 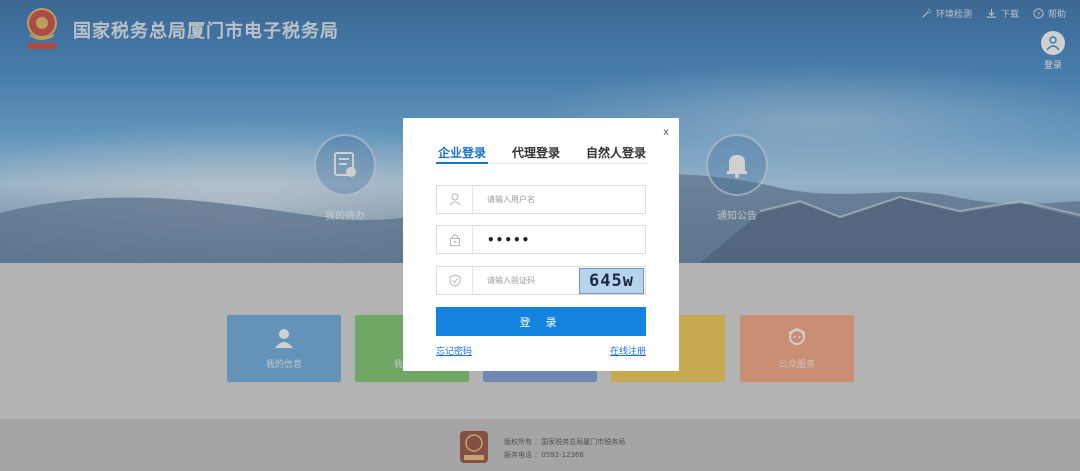 What do you see at coordinates (454, 350) in the screenshot?
I see `forgot-password-link: 忘记密码` at bounding box center [454, 350].